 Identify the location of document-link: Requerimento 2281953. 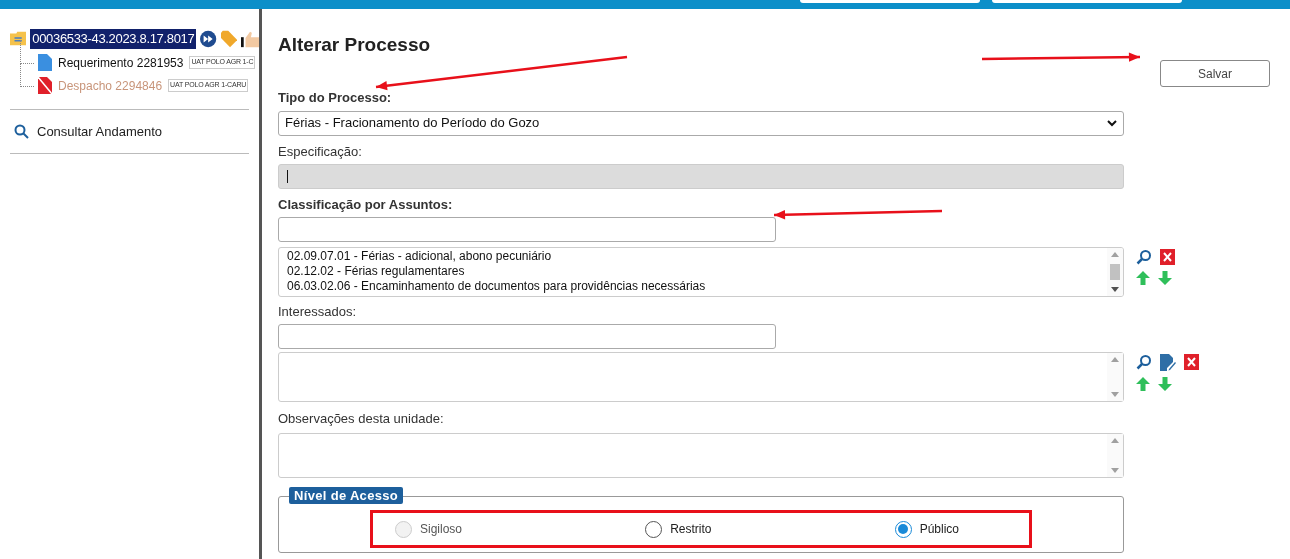
(121, 62).